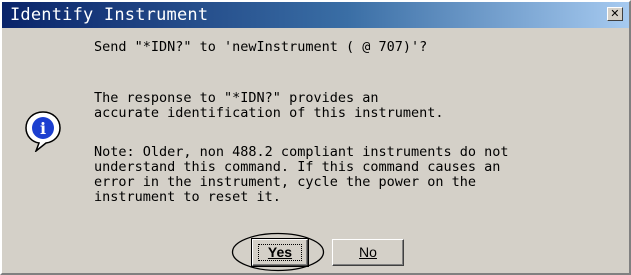 Image resolution: width=631 pixels, height=275 pixels. I want to click on close-button: ✕, so click(615, 14).